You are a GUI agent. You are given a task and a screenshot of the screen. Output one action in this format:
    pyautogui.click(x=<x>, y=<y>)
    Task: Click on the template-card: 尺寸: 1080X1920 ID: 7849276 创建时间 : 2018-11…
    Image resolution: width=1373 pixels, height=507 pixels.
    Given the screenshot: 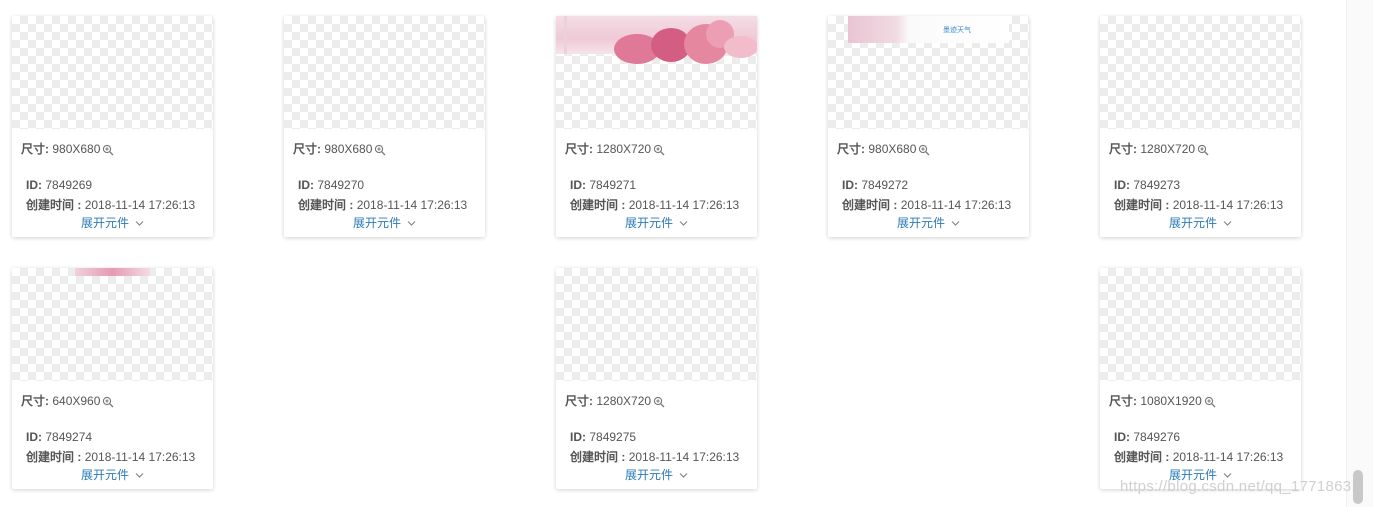 What is the action you would take?
    pyautogui.click(x=1200, y=378)
    